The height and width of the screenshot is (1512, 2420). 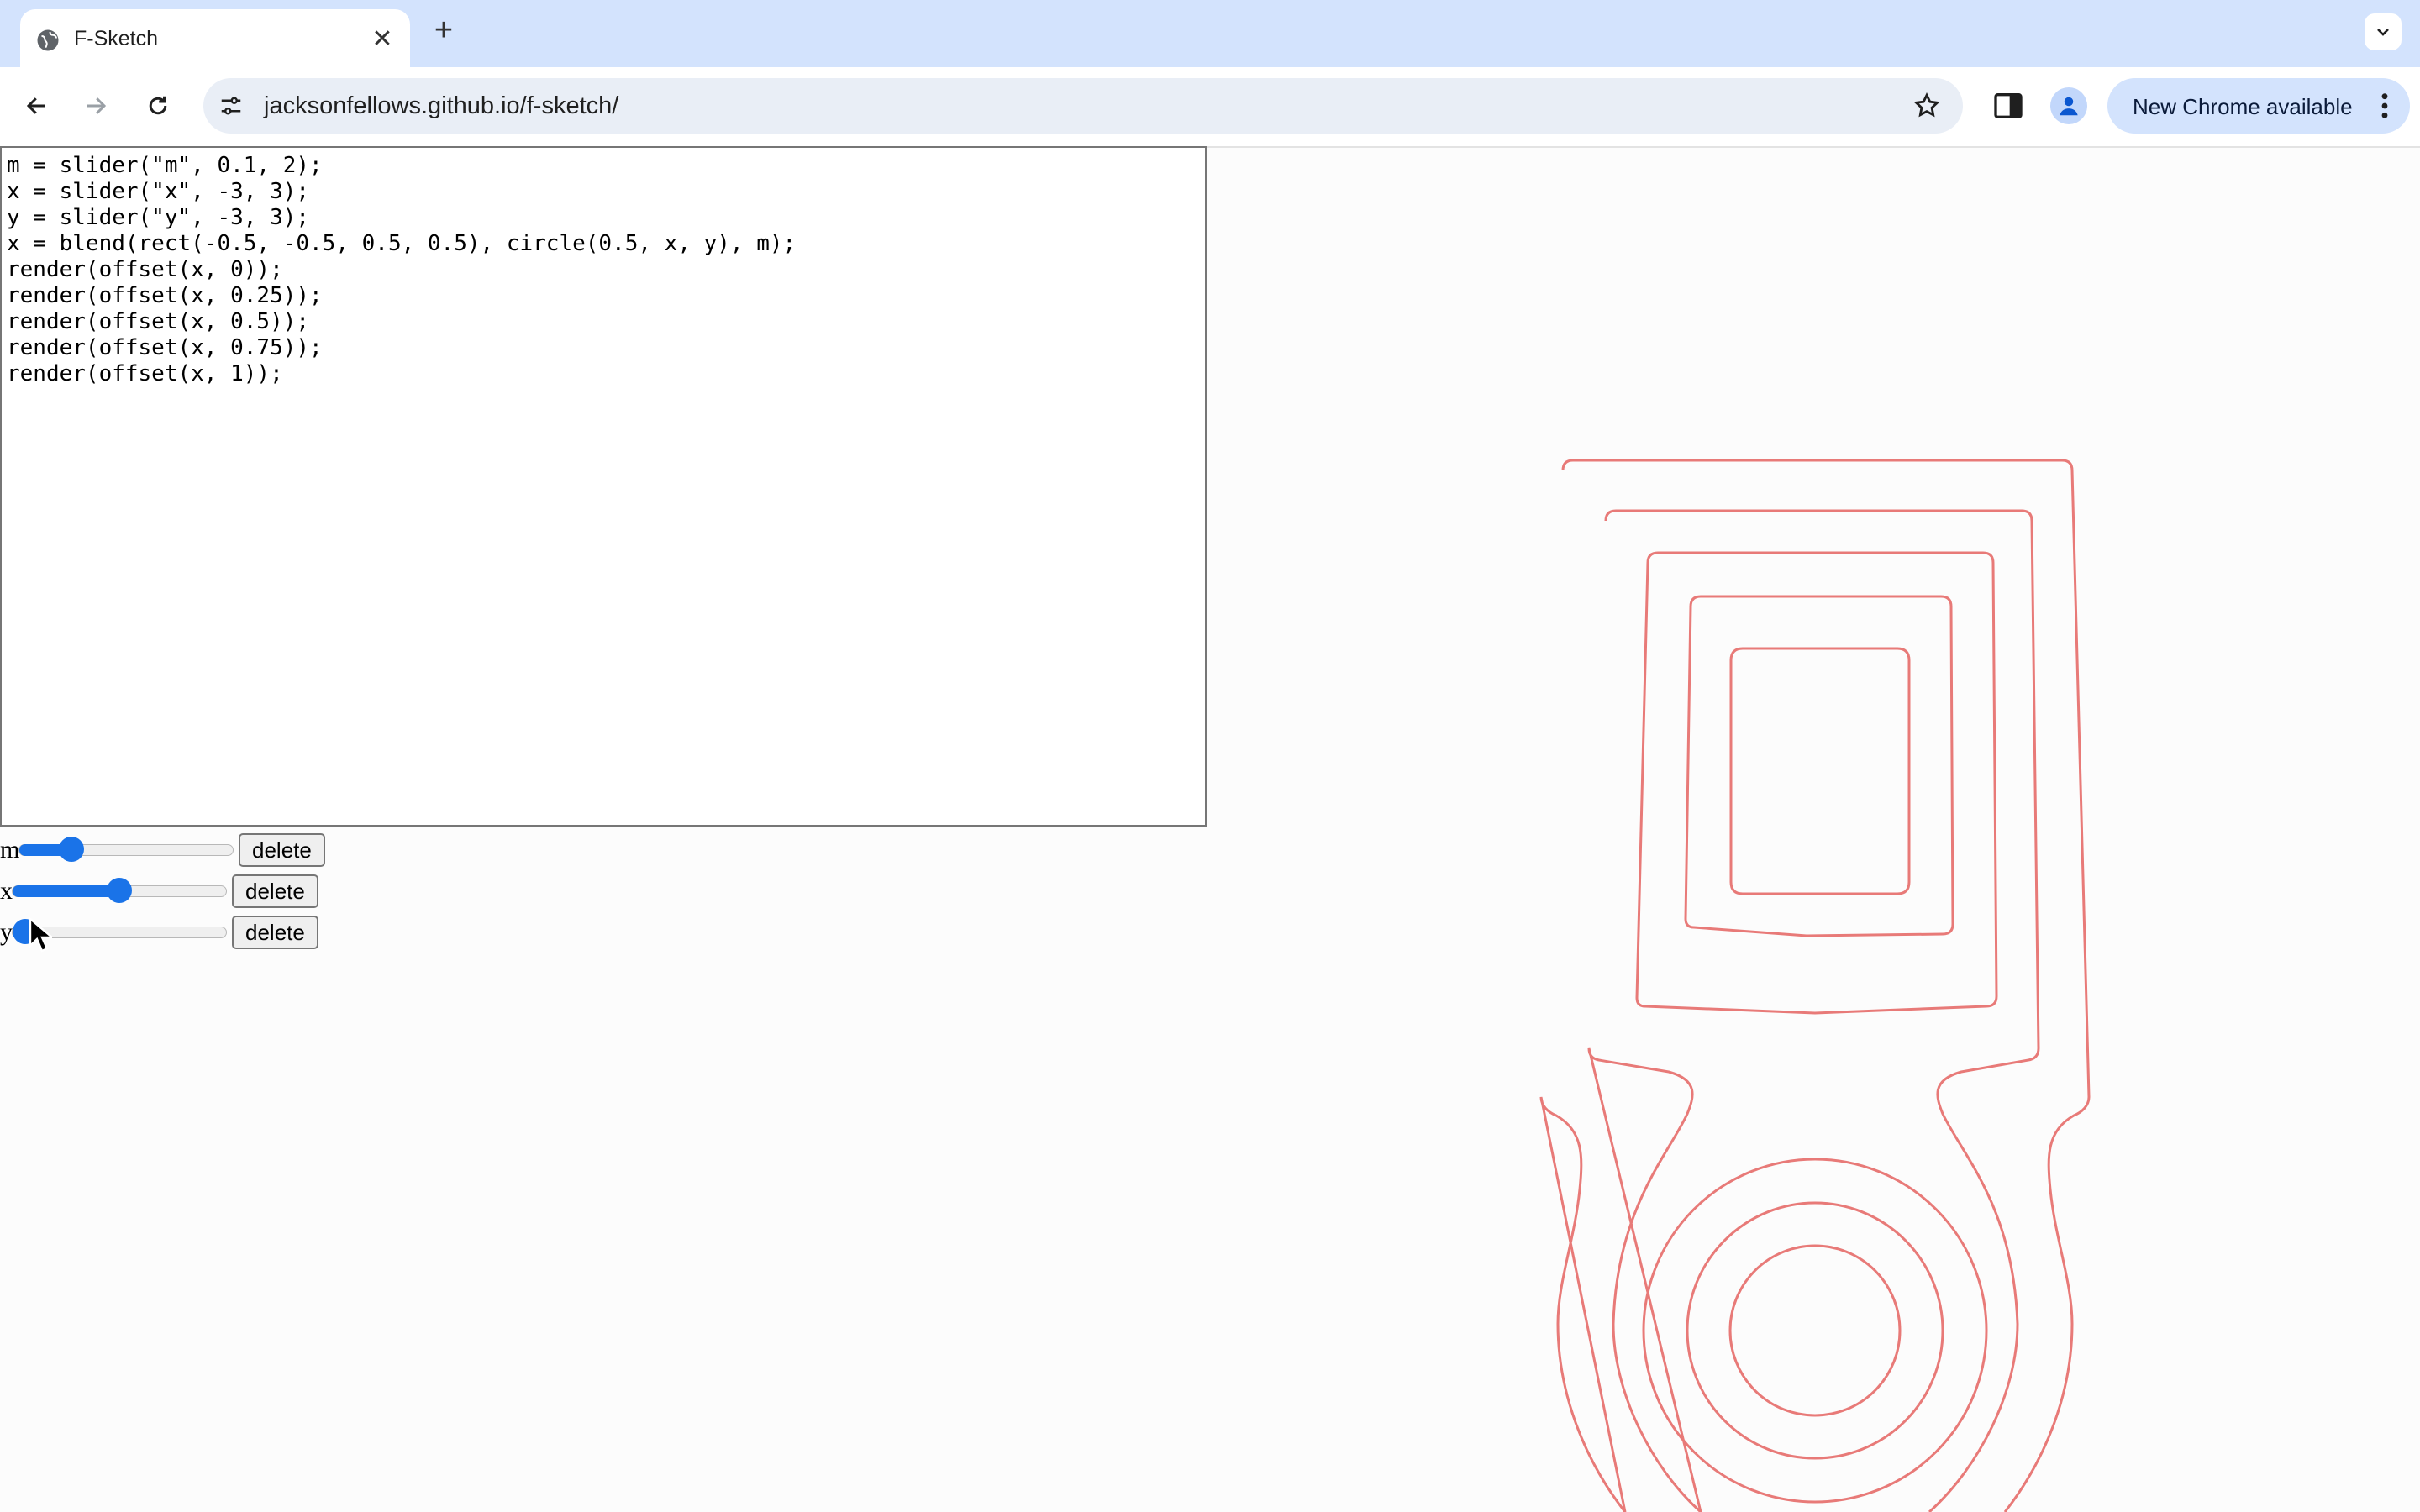 I want to click on slider-m, so click(x=126, y=849).